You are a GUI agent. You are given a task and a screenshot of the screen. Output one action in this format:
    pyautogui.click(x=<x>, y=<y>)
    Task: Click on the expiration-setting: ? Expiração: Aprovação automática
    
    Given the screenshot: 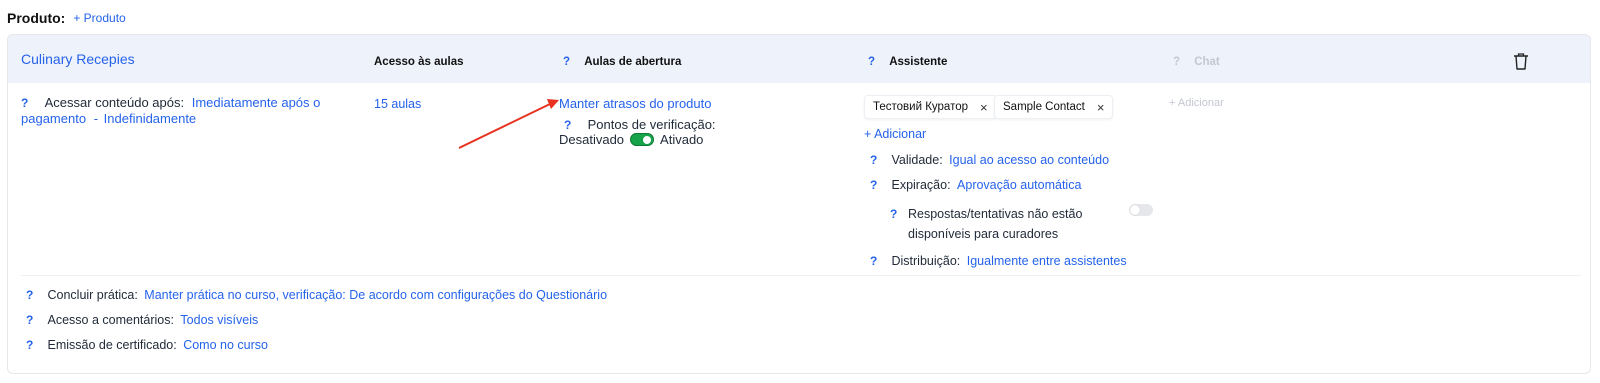 What is the action you would take?
    pyautogui.click(x=975, y=185)
    